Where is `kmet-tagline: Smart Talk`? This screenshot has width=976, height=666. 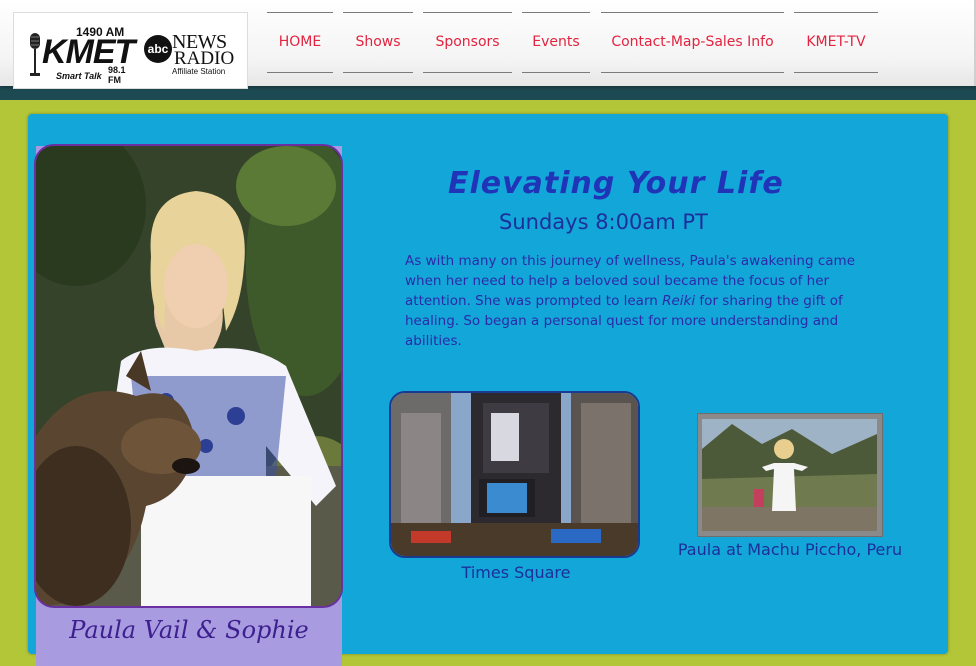 kmet-tagline: Smart Talk is located at coordinates (79, 76).